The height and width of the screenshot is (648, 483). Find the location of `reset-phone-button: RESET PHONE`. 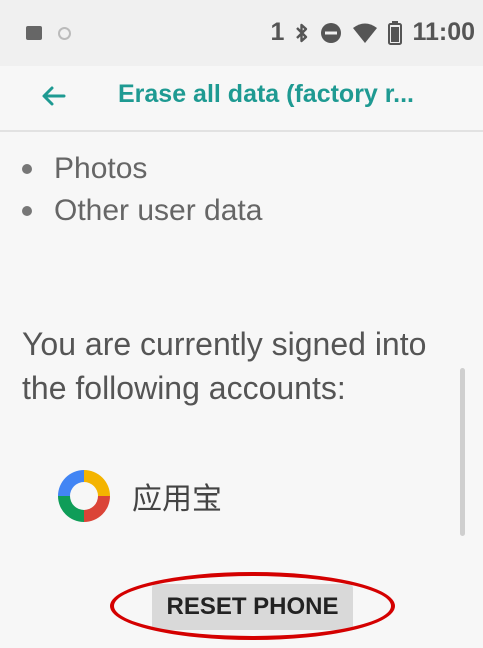

reset-phone-button: RESET PHONE is located at coordinates (252, 607).